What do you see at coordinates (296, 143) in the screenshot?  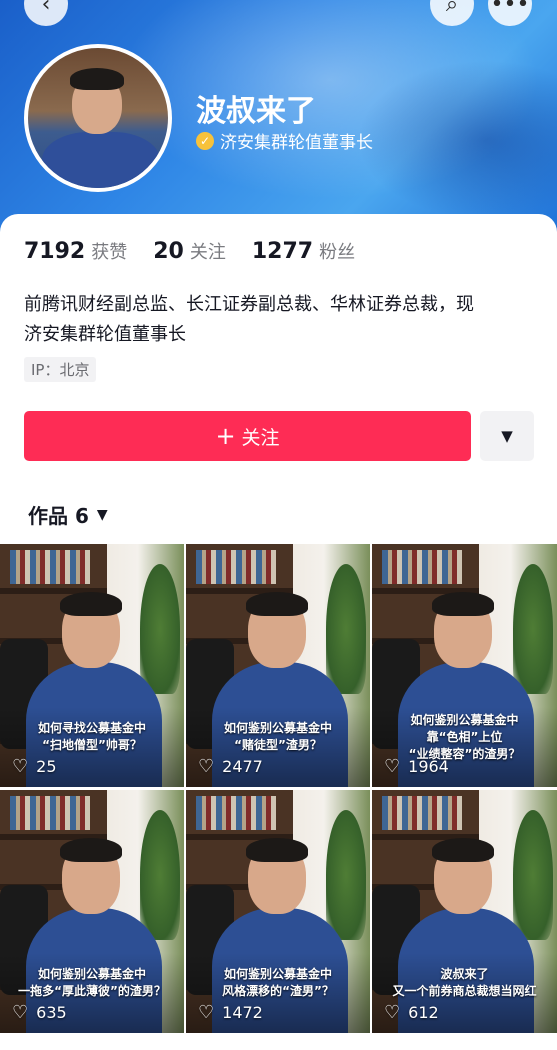 I see `verification-text: 济安集群轮值董事长` at bounding box center [296, 143].